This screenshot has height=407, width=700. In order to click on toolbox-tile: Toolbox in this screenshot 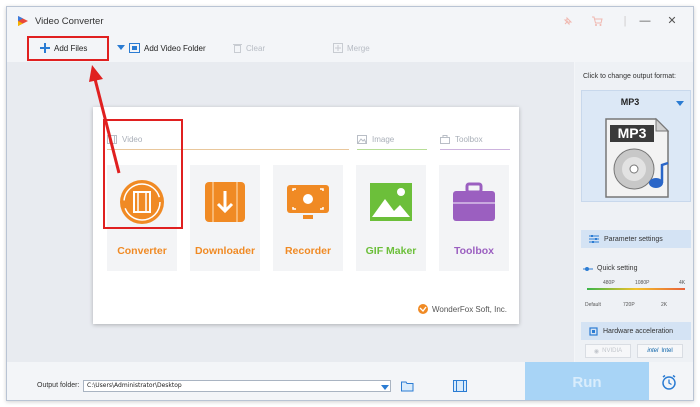, I will do `click(474, 218)`.